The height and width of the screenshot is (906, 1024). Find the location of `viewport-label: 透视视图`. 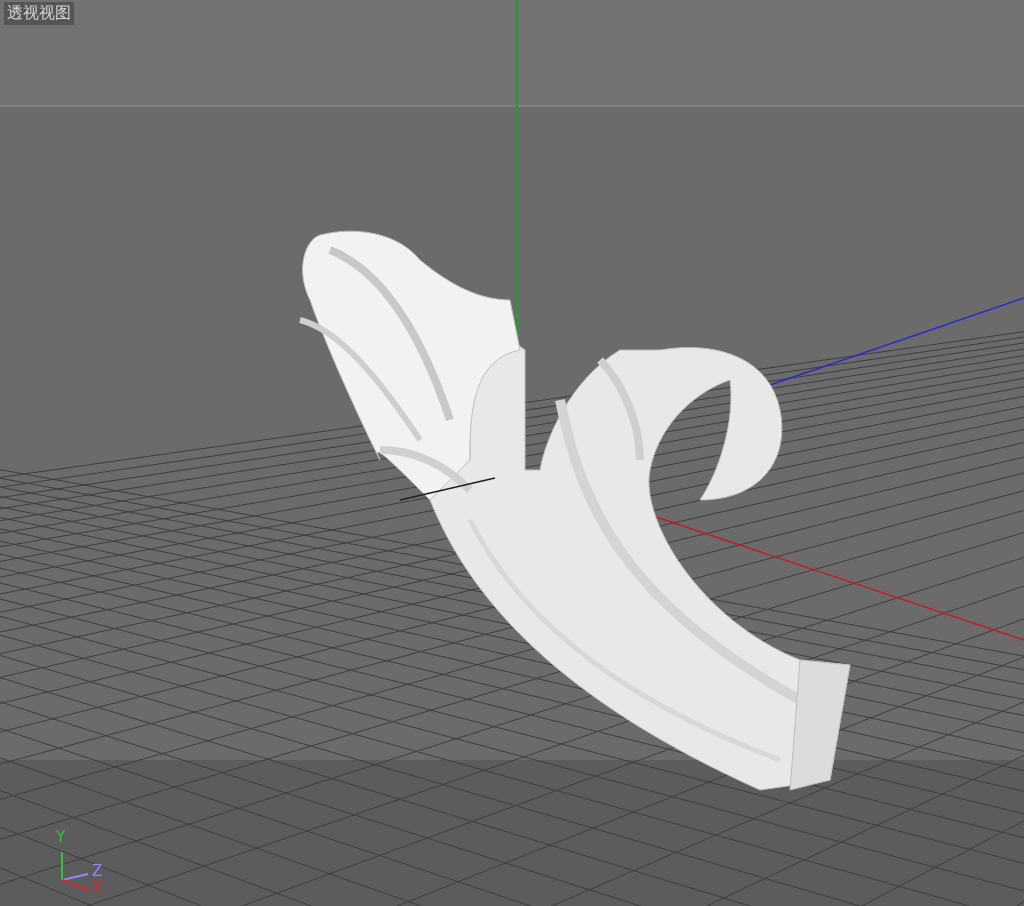

viewport-label: 透视视图 is located at coordinates (39, 13).